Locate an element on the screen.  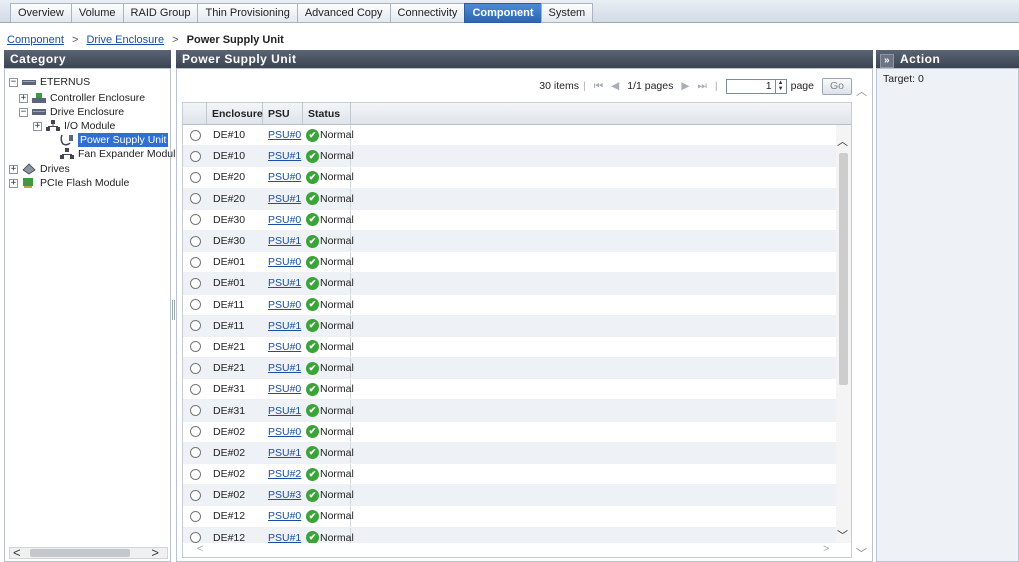
table-row: DE#02 PSU#3 ✔ Normal is located at coordinates (510, 496).